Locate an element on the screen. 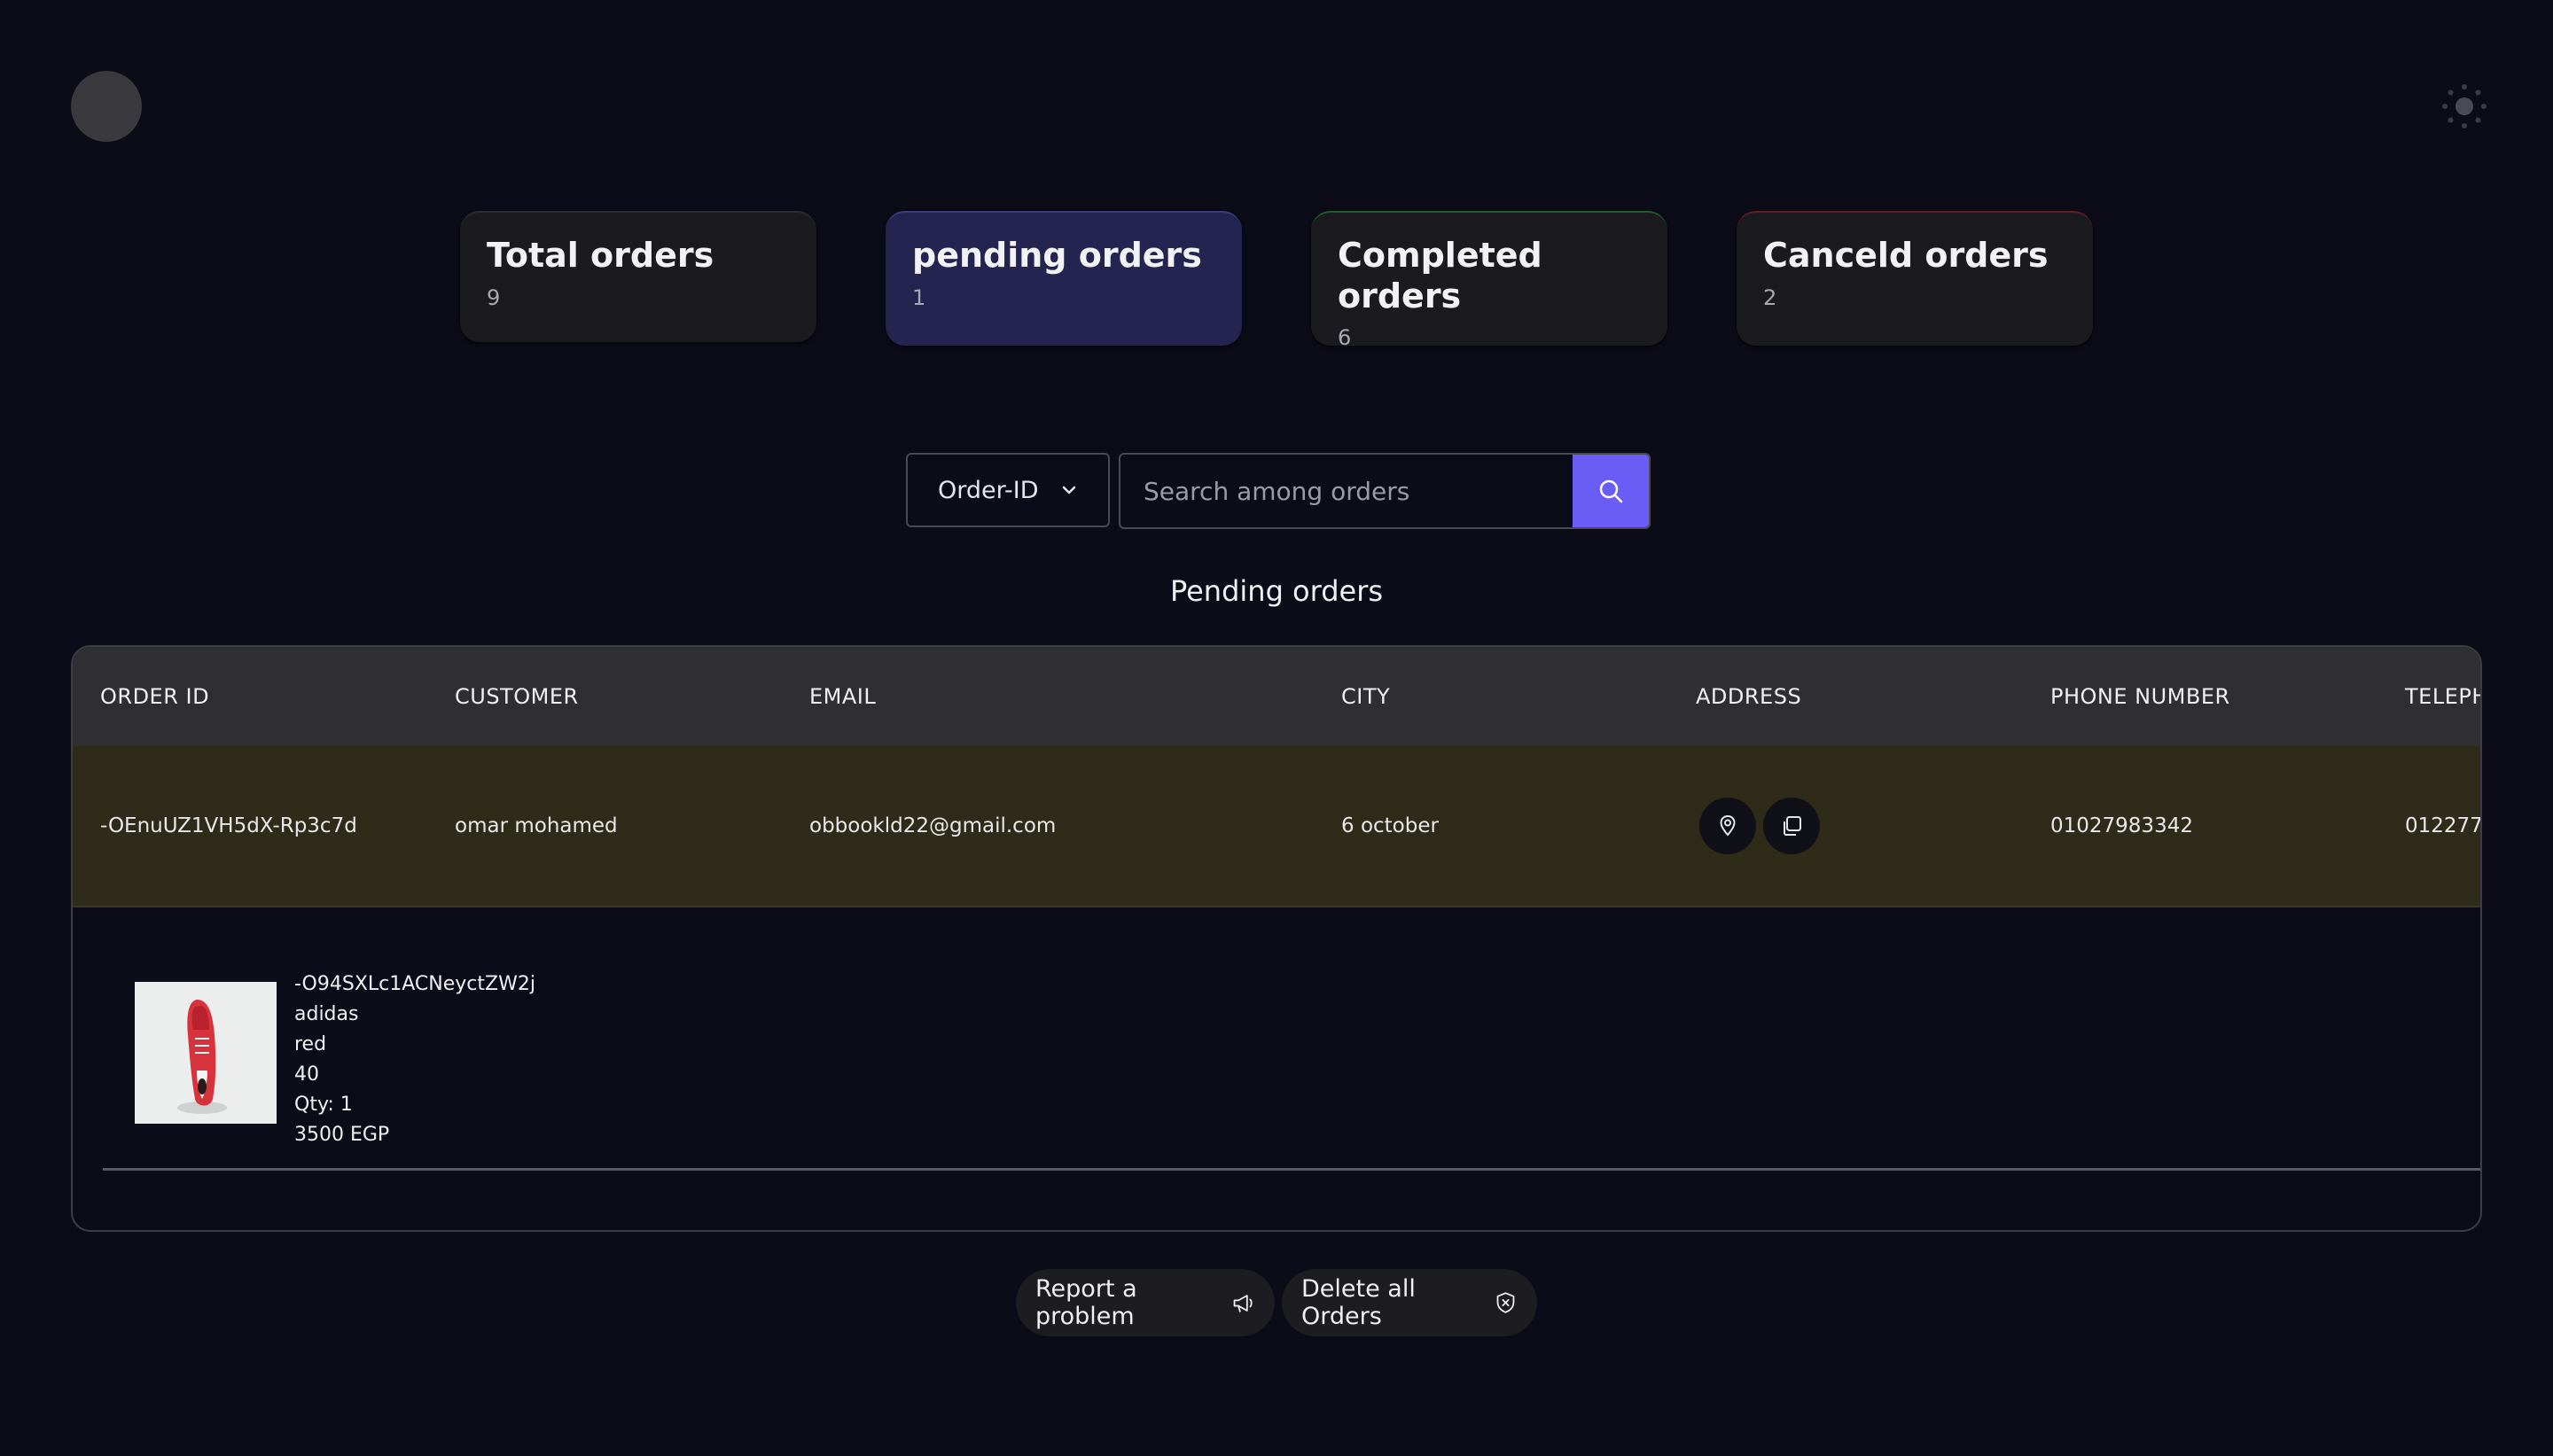 The image size is (2553, 1456). view-location-button is located at coordinates (1727, 826).